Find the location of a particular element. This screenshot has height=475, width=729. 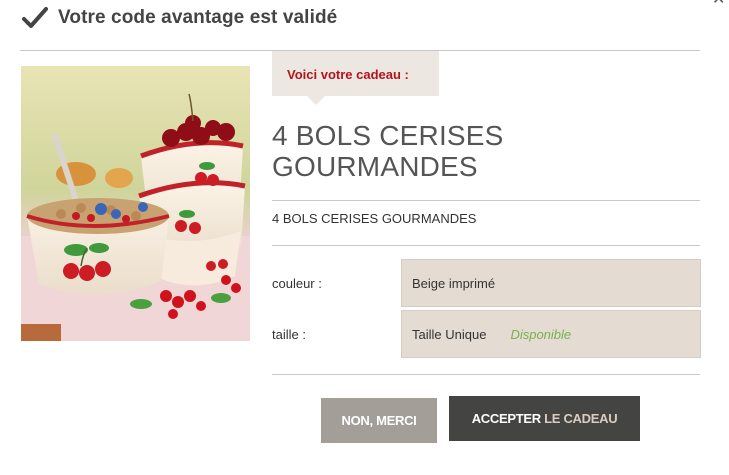

accept-label: ACCEPTER is located at coordinates (506, 418).